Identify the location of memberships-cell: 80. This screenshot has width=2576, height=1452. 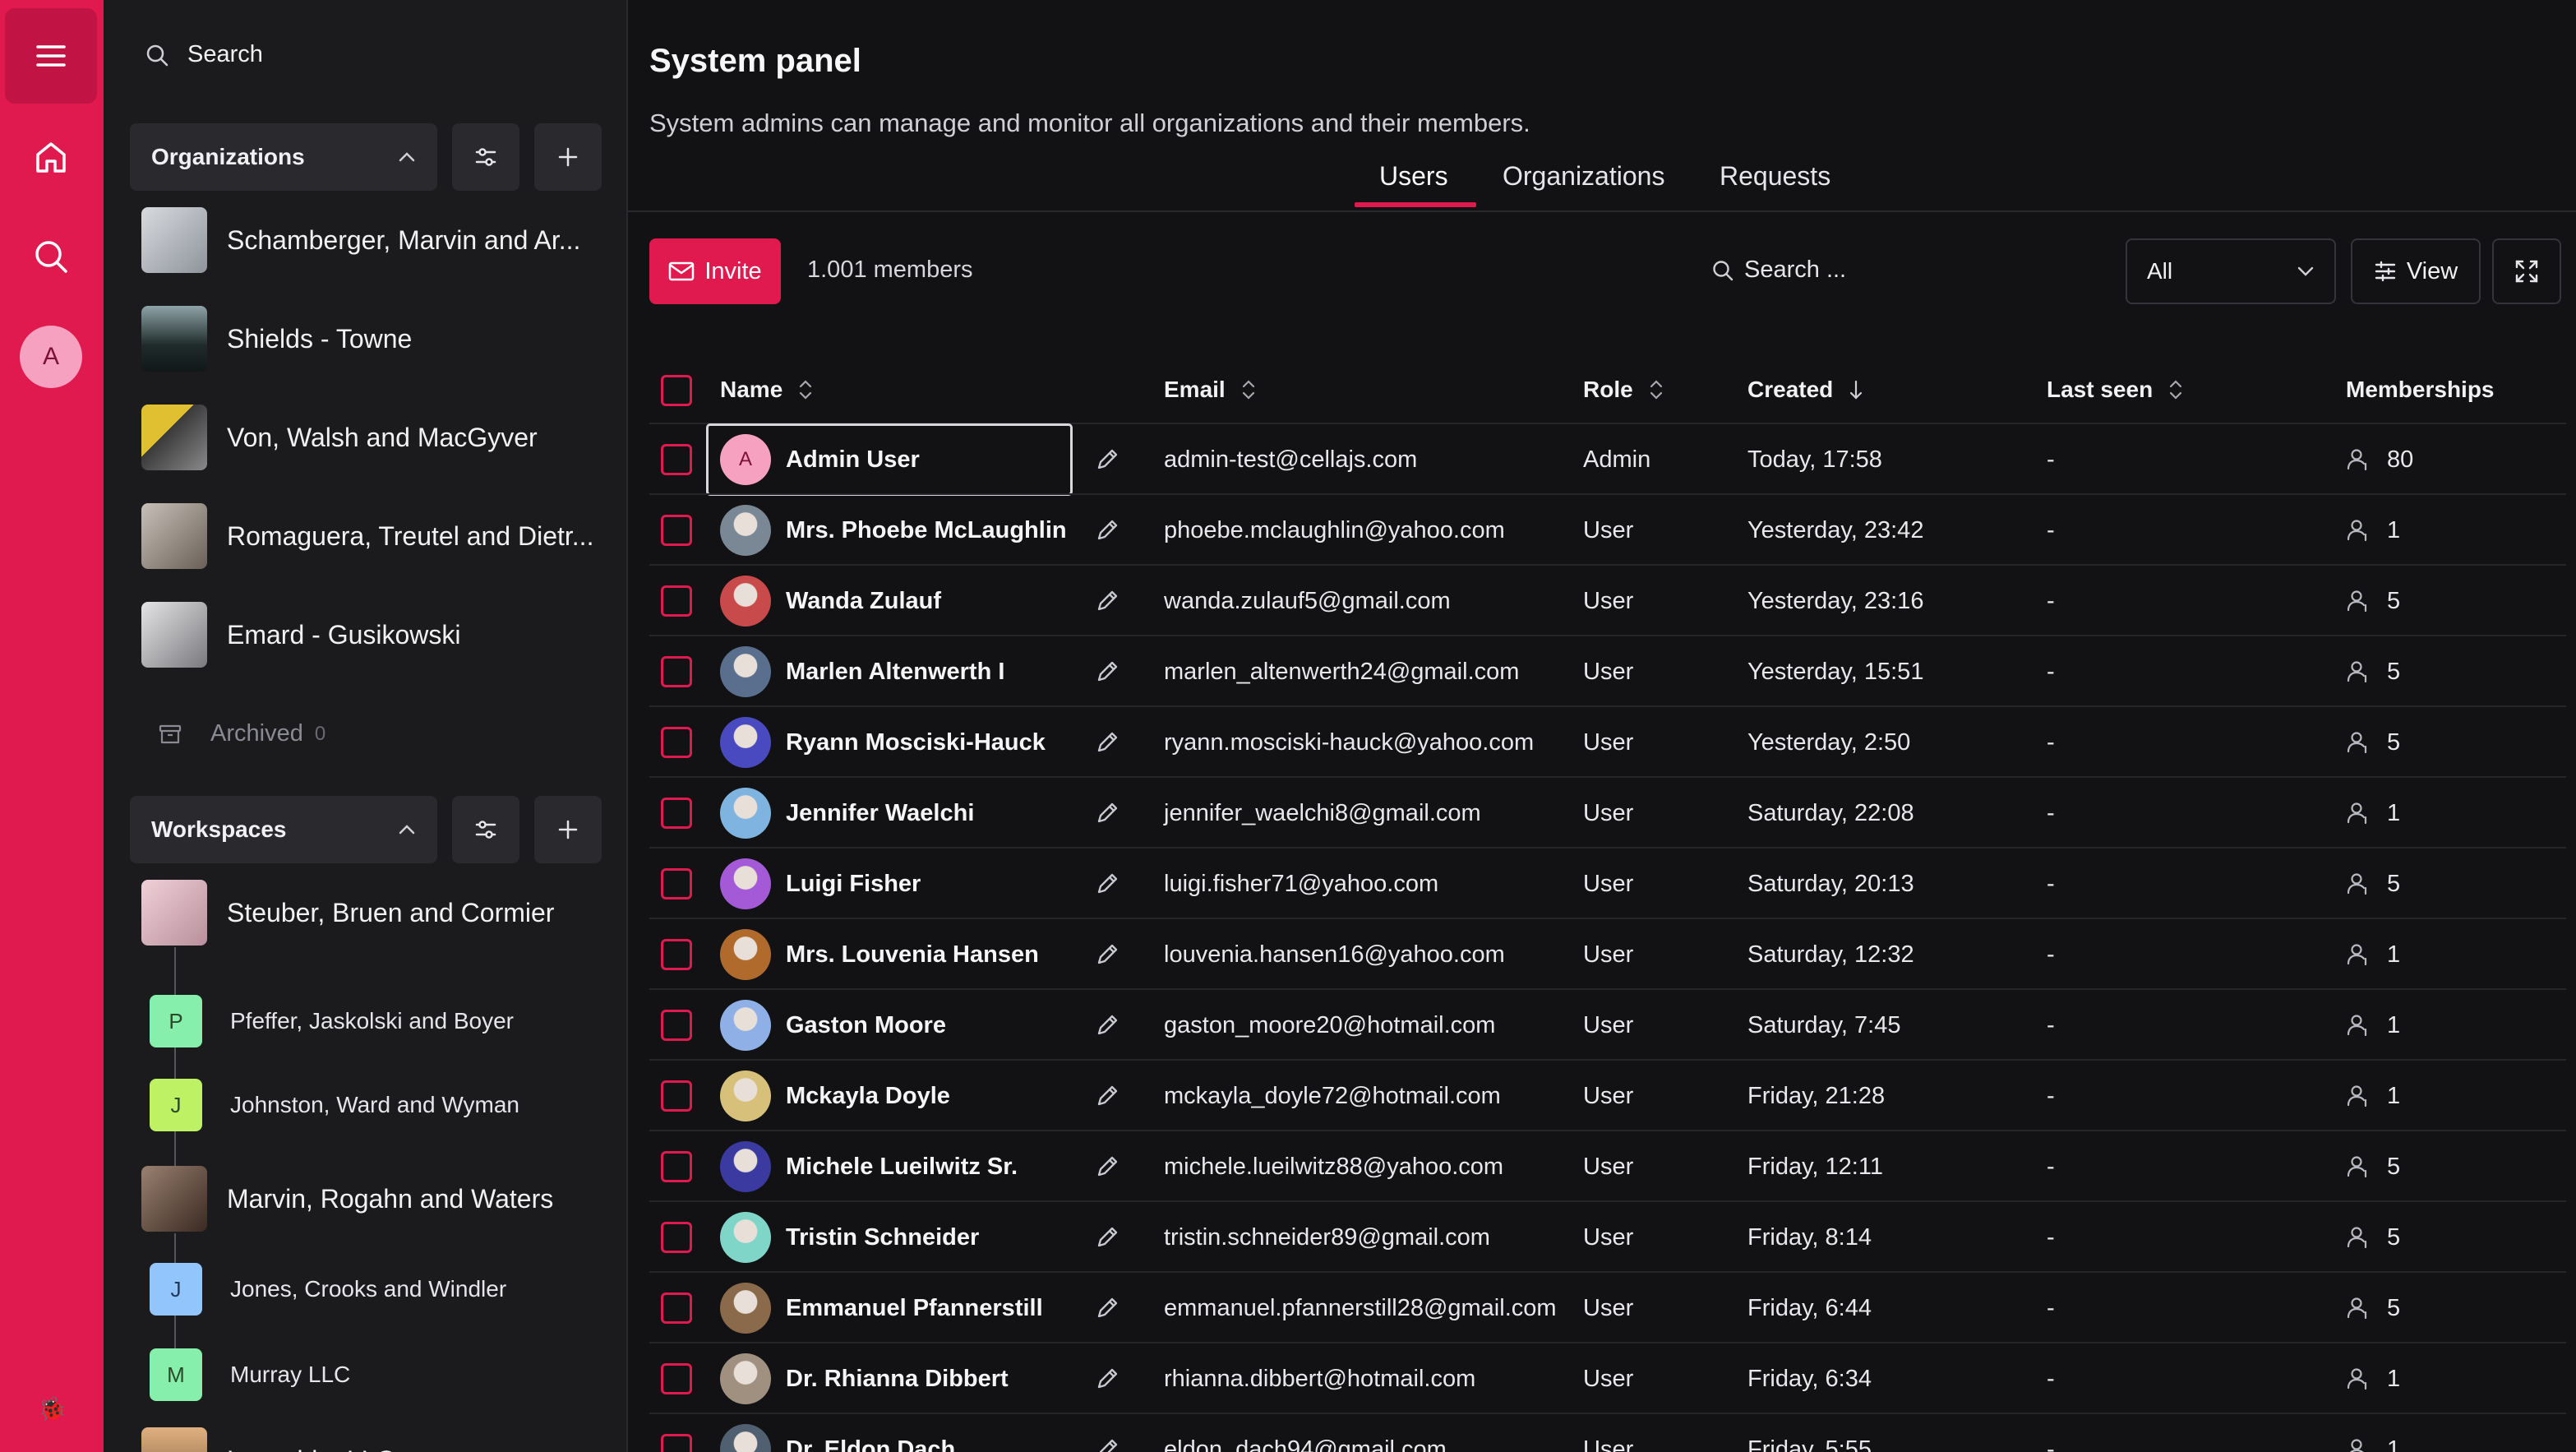
(2380, 459).